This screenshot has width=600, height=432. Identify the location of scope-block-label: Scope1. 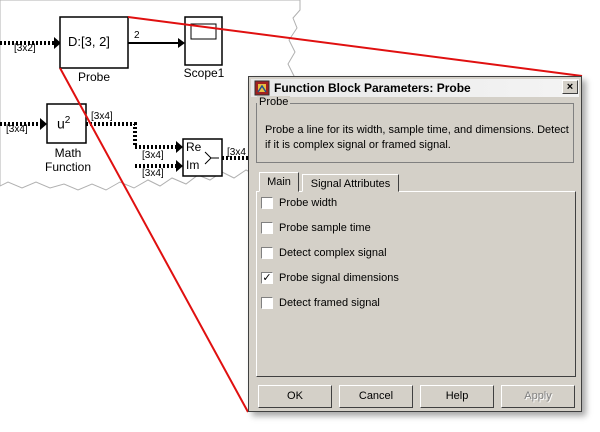
(204, 73).